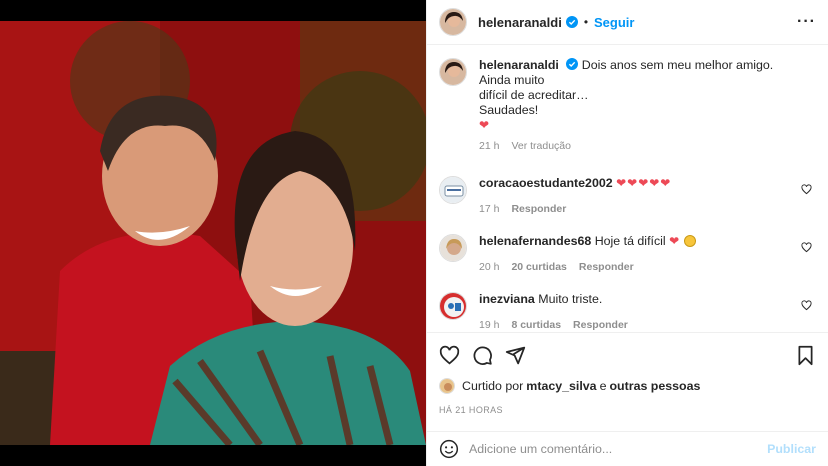 The width and height of the screenshot is (828, 466). I want to click on likes-others-link: outras pessoas, so click(654, 386).